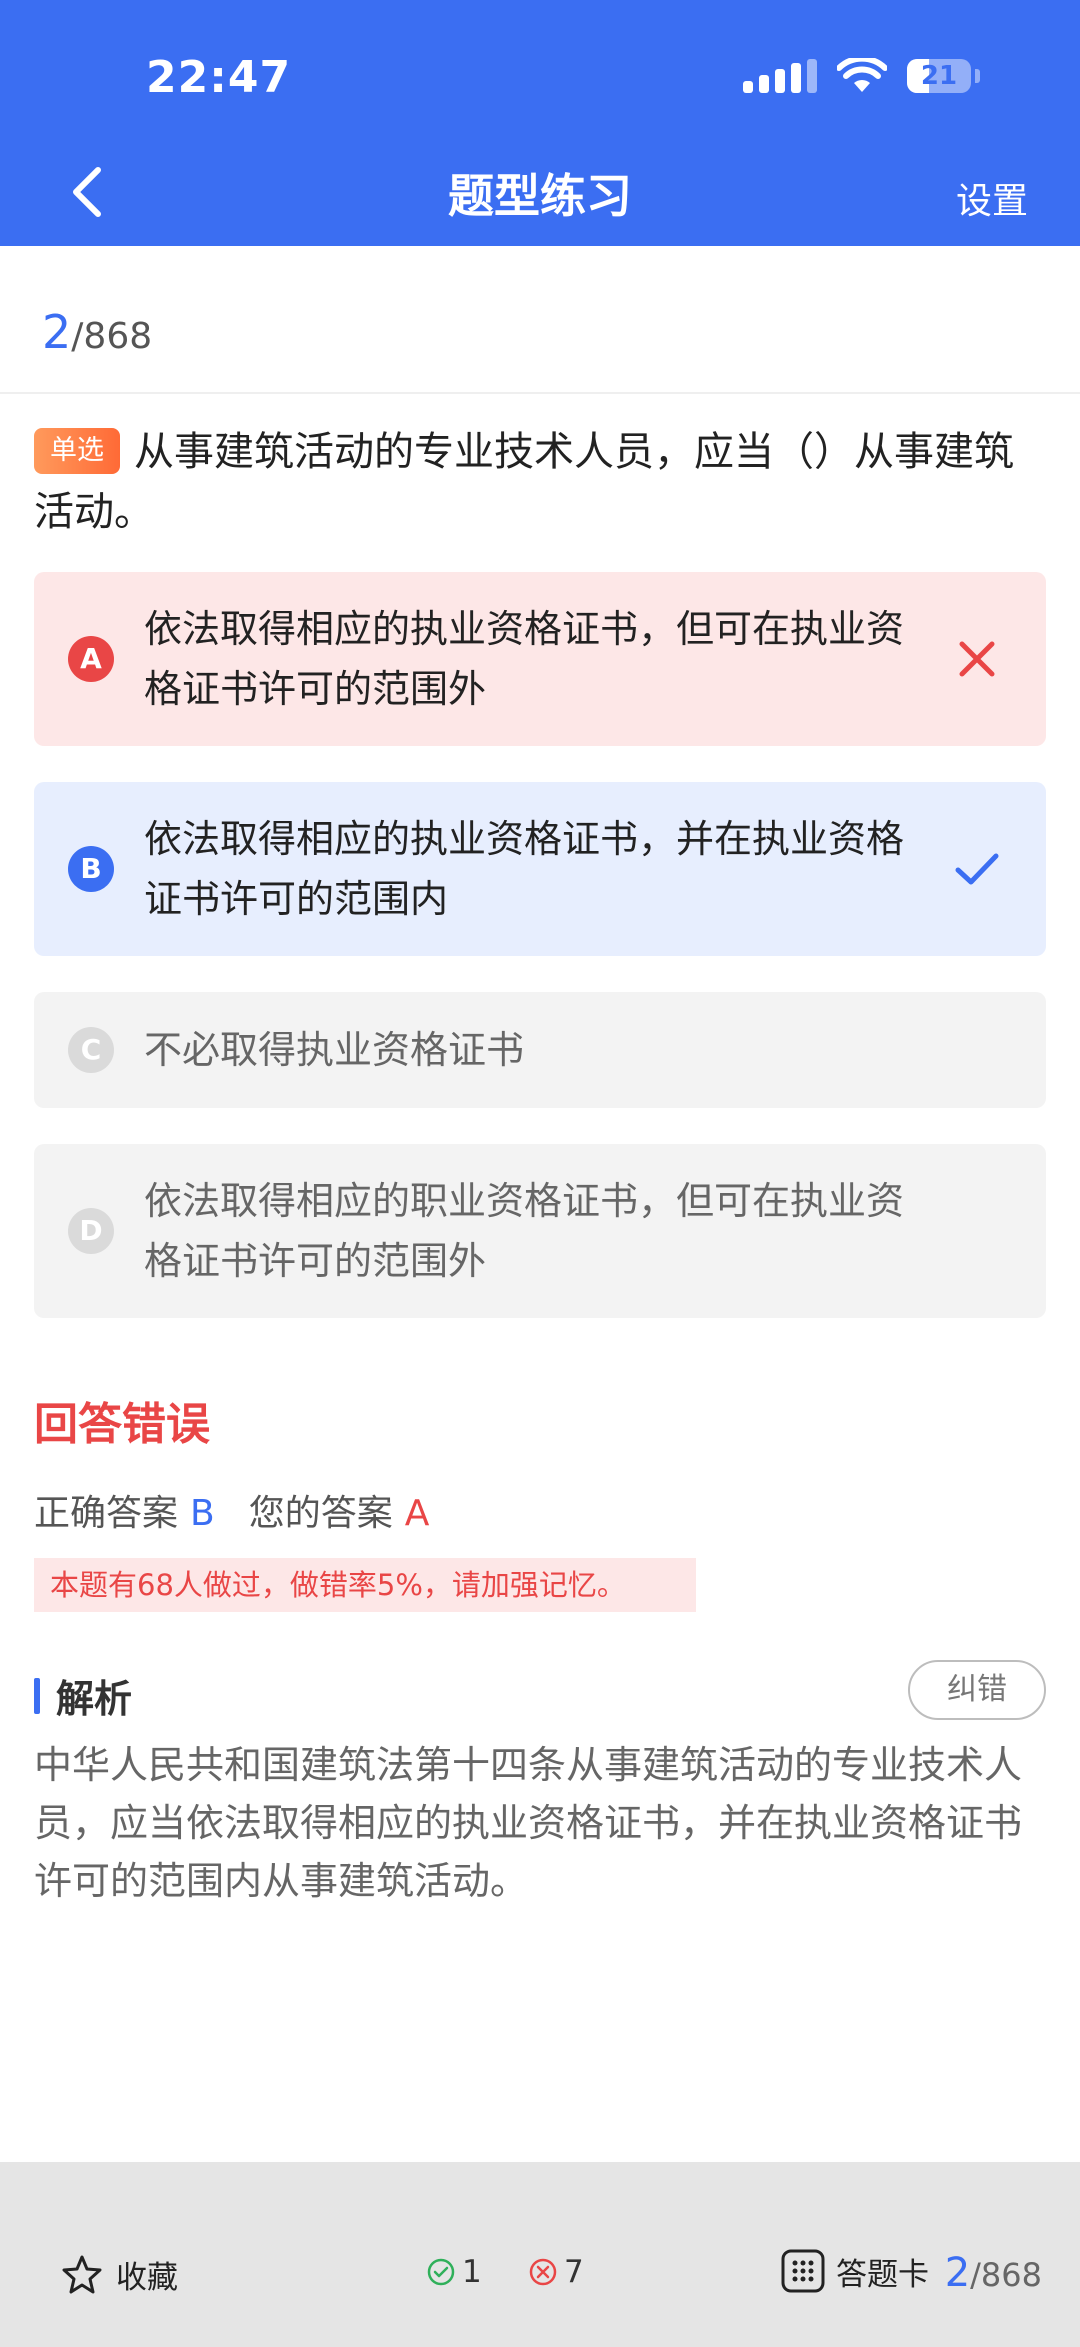 The width and height of the screenshot is (1080, 2347). Describe the element at coordinates (992, 198) in the screenshot. I see `settings-button: 设置` at that location.